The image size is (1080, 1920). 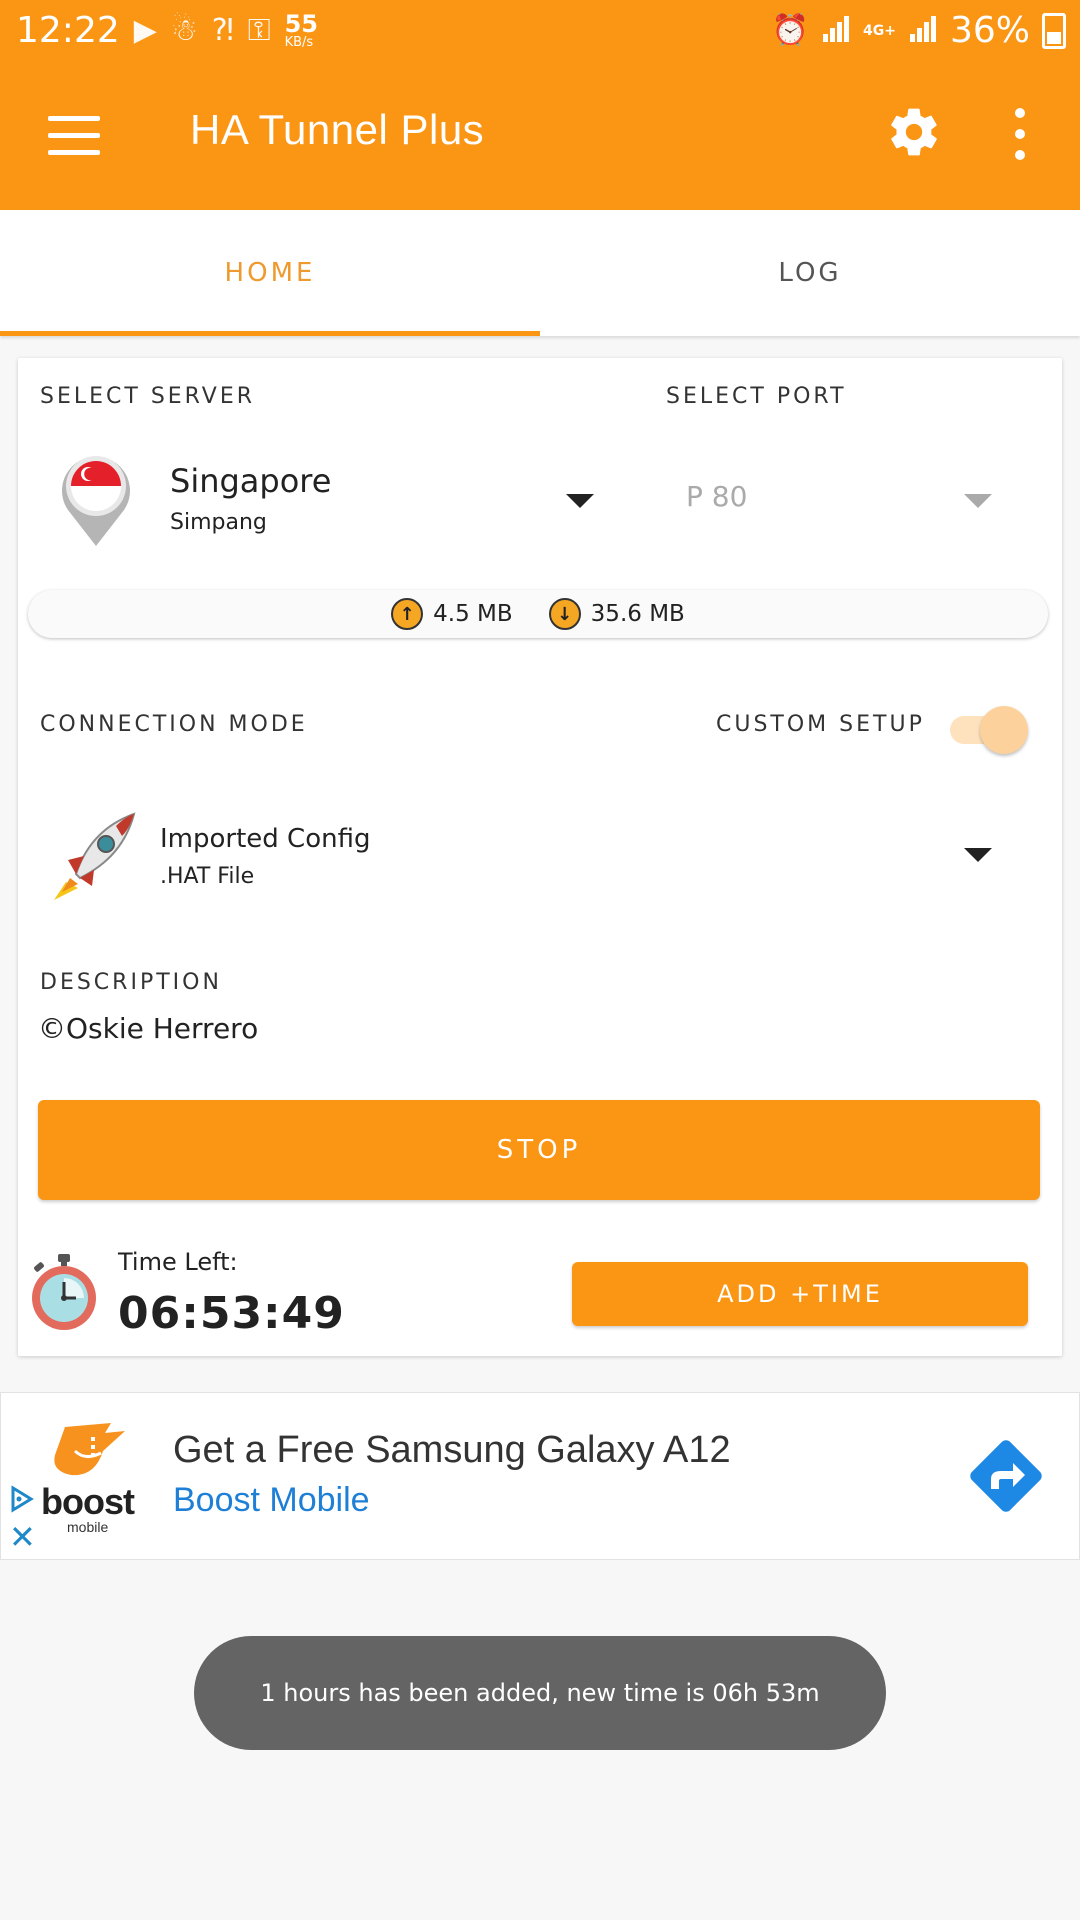 What do you see at coordinates (914, 132) in the screenshot?
I see `gear-icon` at bounding box center [914, 132].